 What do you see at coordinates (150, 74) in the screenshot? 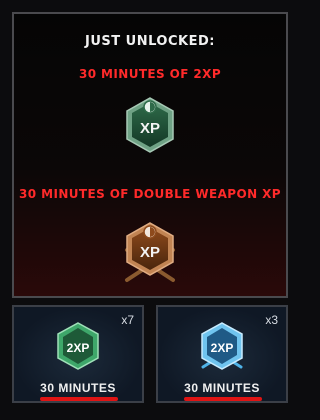
I see `reward-title-2xp: 30 MINUTES OF 2XP` at bounding box center [150, 74].